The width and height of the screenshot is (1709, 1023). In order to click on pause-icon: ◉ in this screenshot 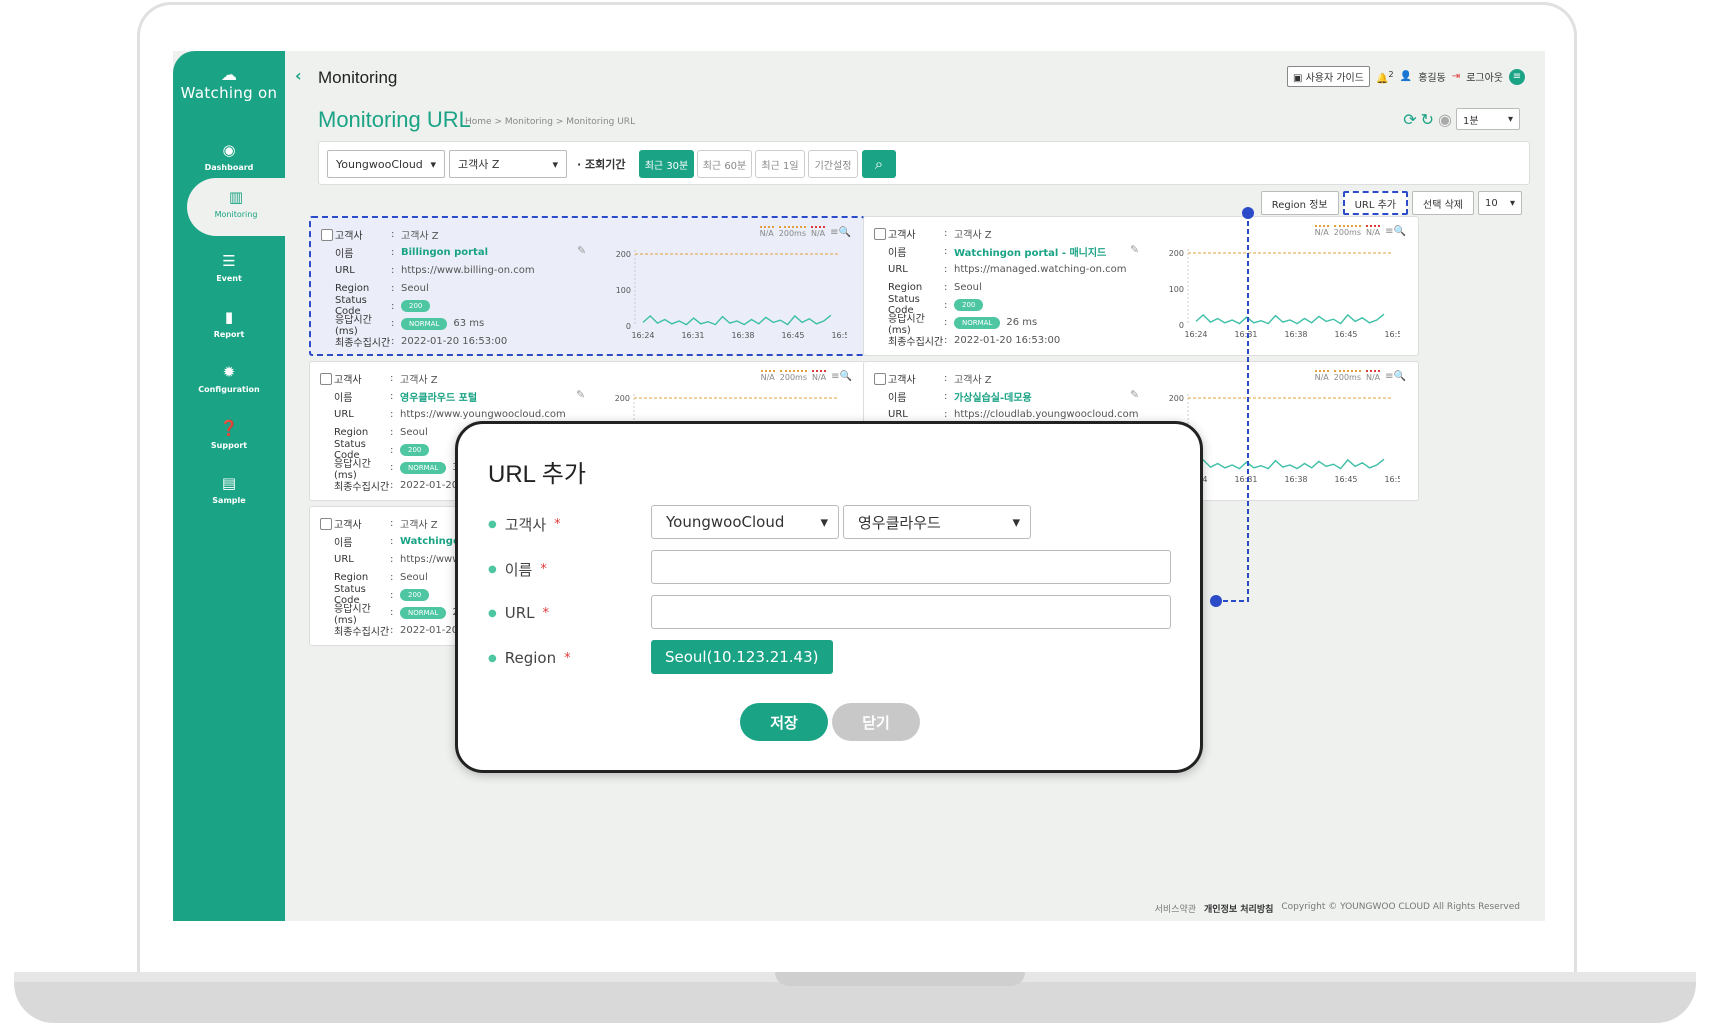, I will do `click(1445, 119)`.